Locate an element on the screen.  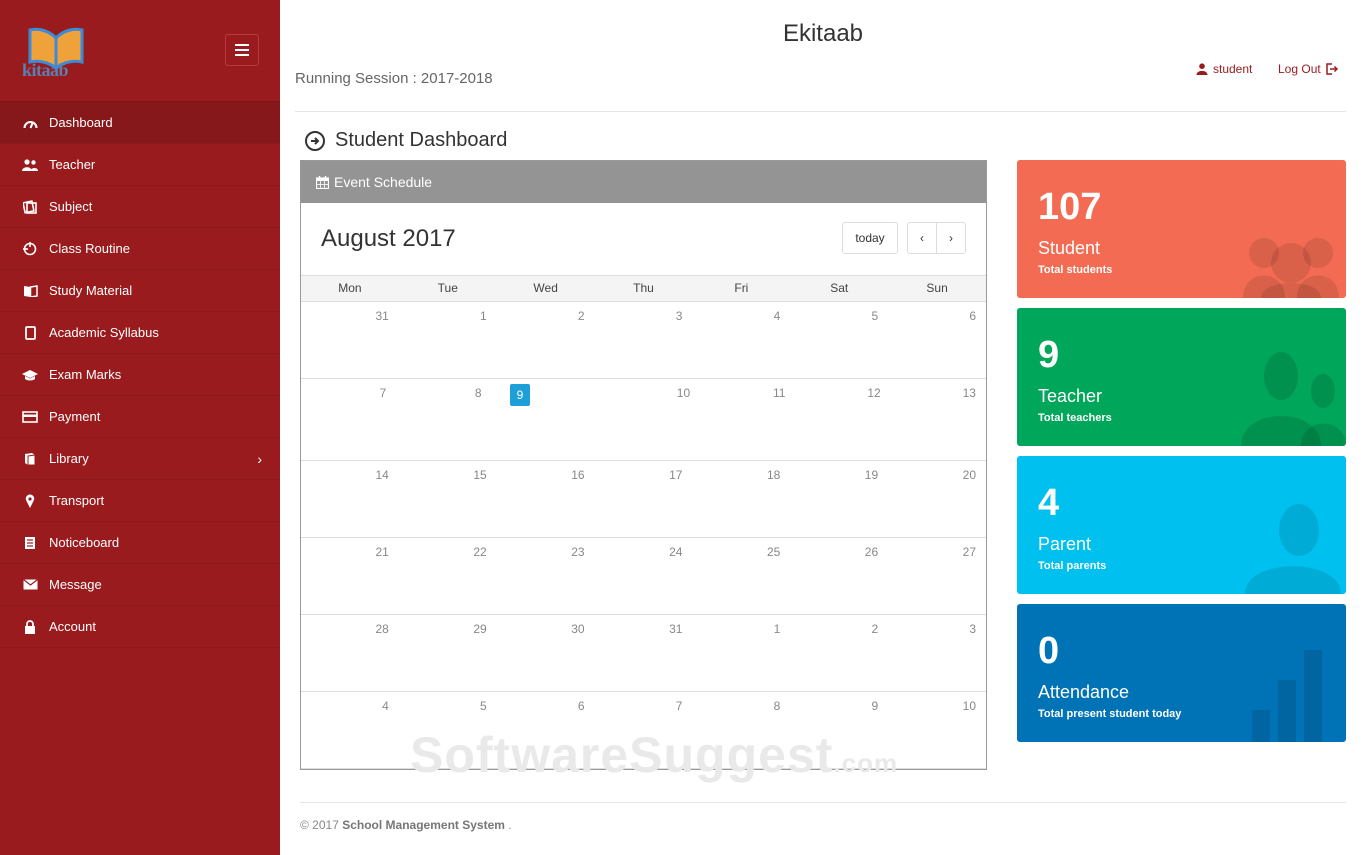
sidebar-item-exam-marks: Exam Marks is located at coordinates (140, 375).